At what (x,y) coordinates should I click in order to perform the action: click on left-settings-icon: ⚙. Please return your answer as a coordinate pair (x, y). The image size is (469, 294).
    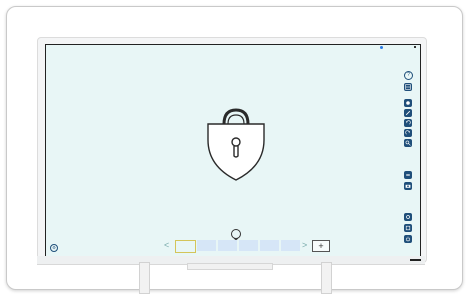
    Looking at the image, I should click on (54, 248).